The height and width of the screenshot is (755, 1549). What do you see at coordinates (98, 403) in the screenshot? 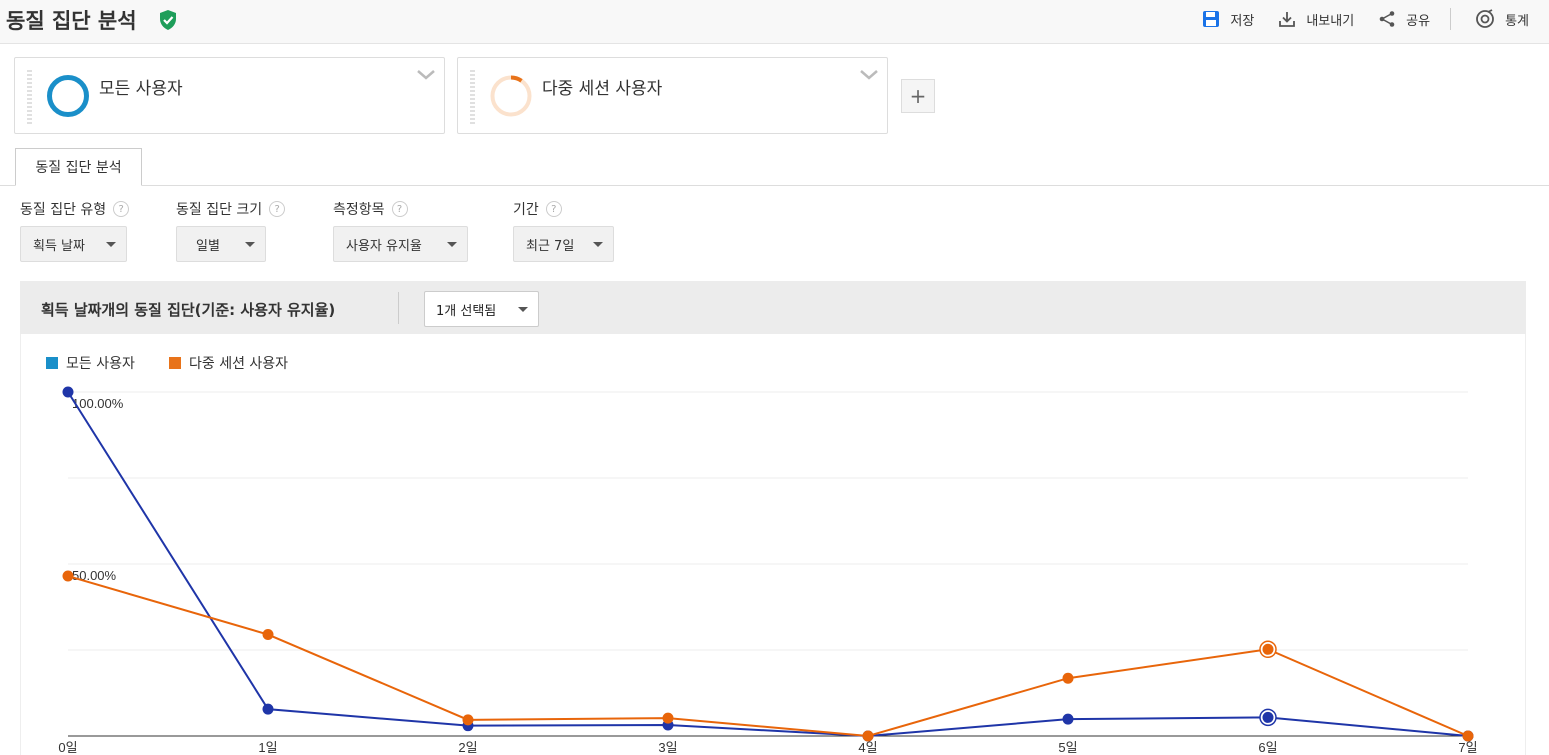
I see `y-tick-label: 100.00%` at bounding box center [98, 403].